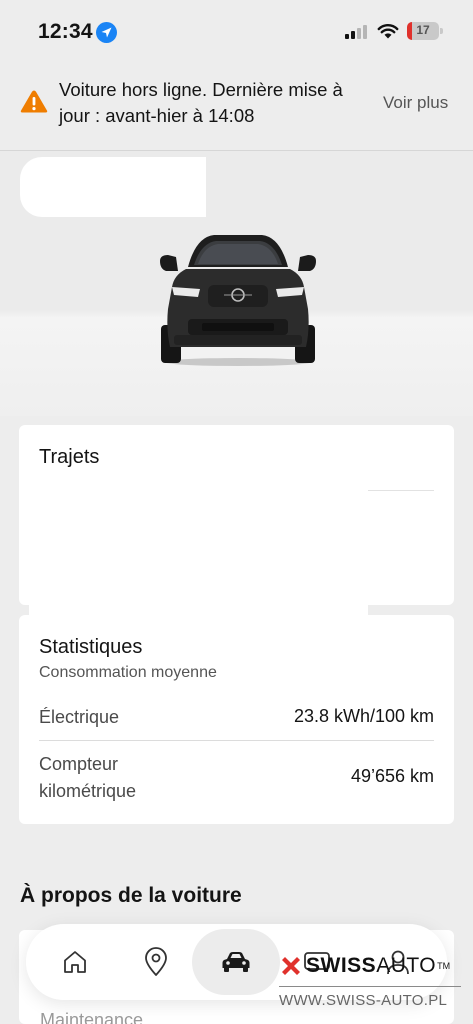  Describe the element at coordinates (291, 966) in the screenshot. I see `swiss-cross-icon` at that location.